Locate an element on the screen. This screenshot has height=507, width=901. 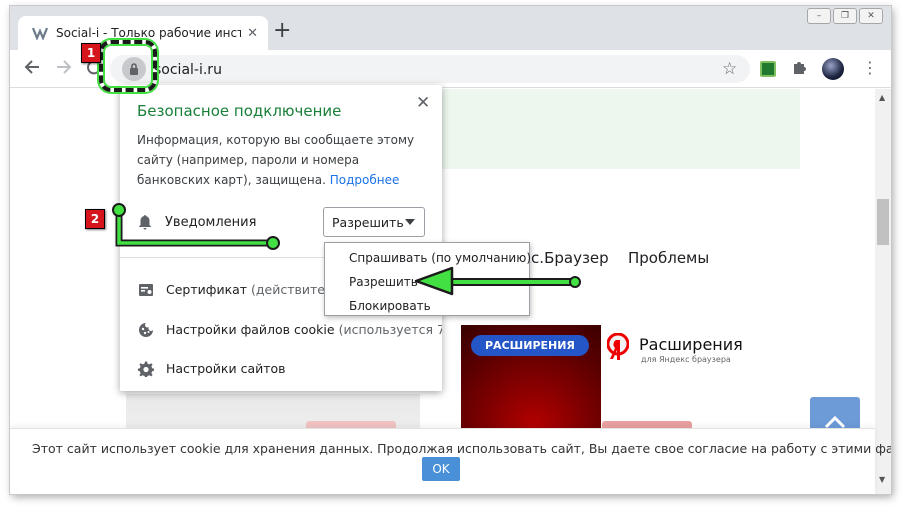
lock-highlight-annotation is located at coordinates (128, 66).